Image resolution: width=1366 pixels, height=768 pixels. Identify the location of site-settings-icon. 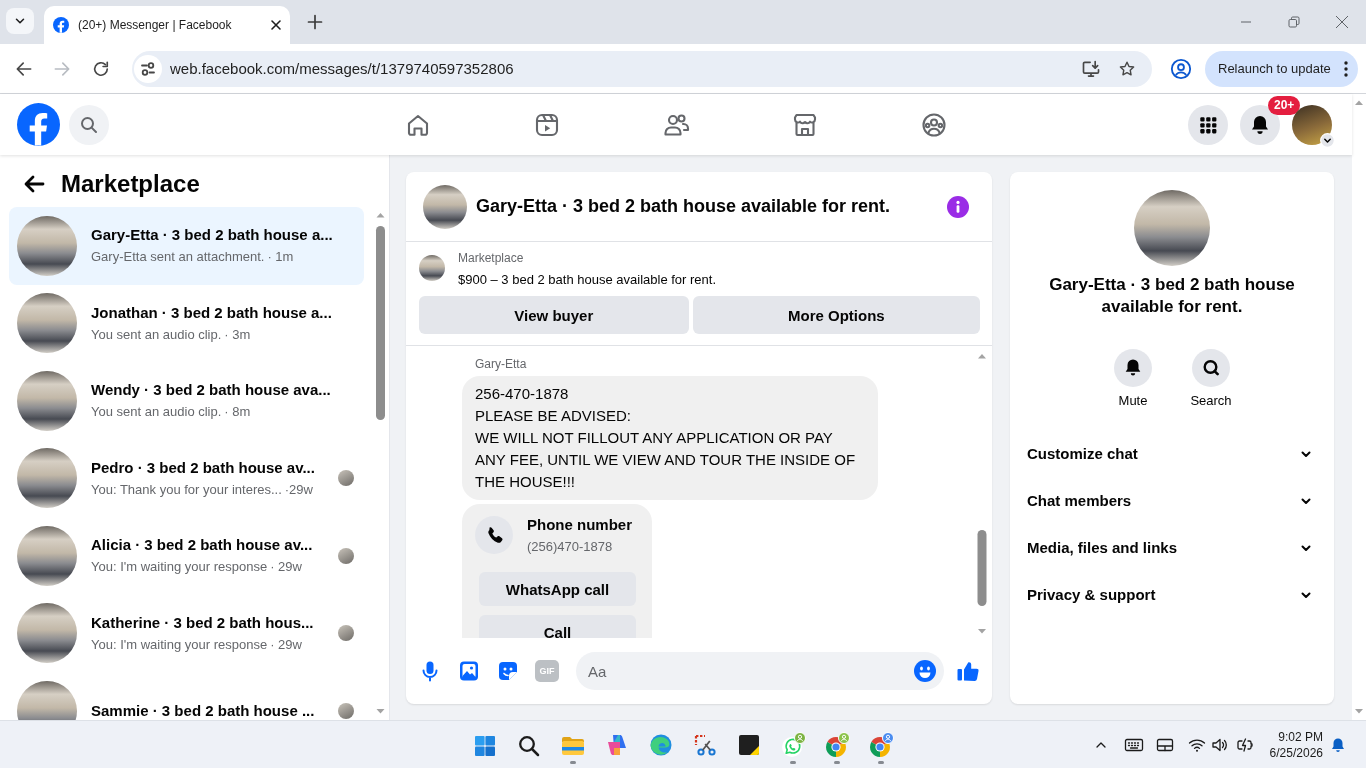
(148, 68).